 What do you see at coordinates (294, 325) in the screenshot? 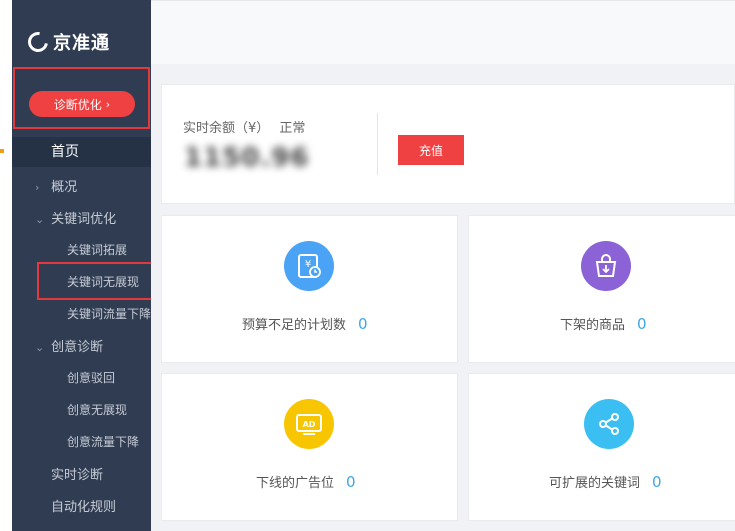
I see `stat-label-text: 预算不足的计划数` at bounding box center [294, 325].